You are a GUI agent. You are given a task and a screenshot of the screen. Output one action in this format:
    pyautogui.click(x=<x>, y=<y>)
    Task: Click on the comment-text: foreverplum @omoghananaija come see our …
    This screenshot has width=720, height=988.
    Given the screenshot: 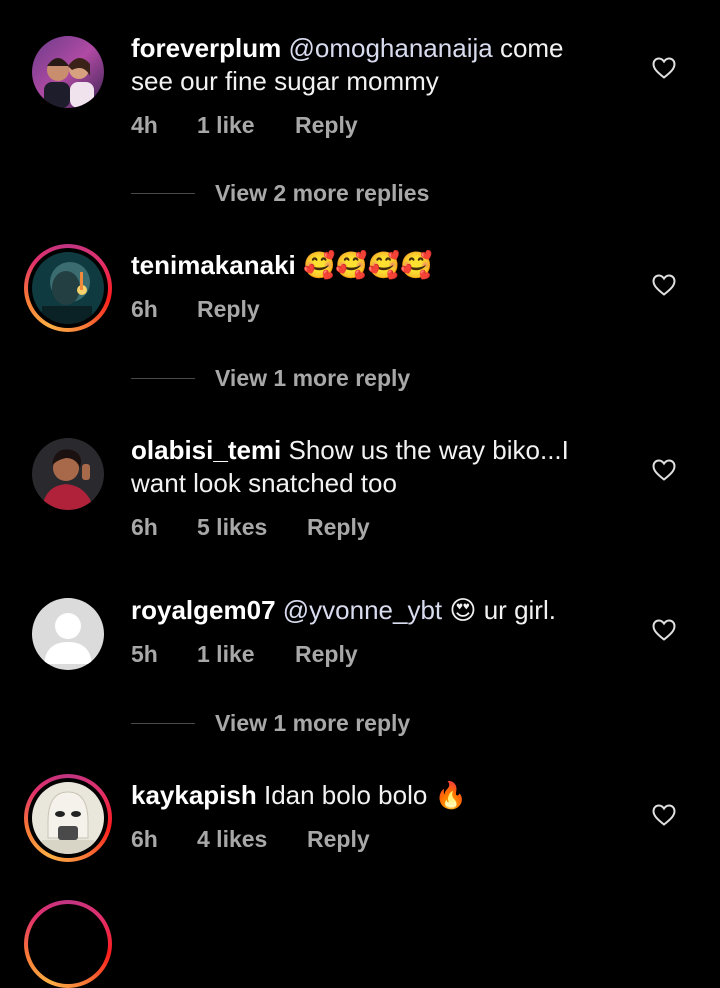 What is the action you would take?
    pyautogui.click(x=376, y=65)
    